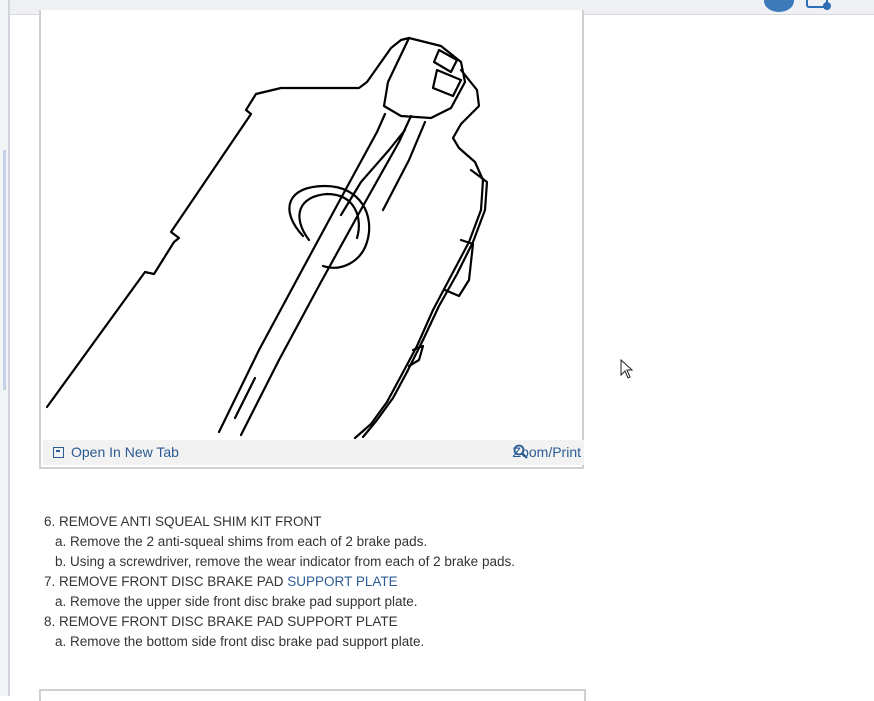 This screenshot has width=874, height=701. What do you see at coordinates (312, 695) in the screenshot?
I see `next-figure-card` at bounding box center [312, 695].